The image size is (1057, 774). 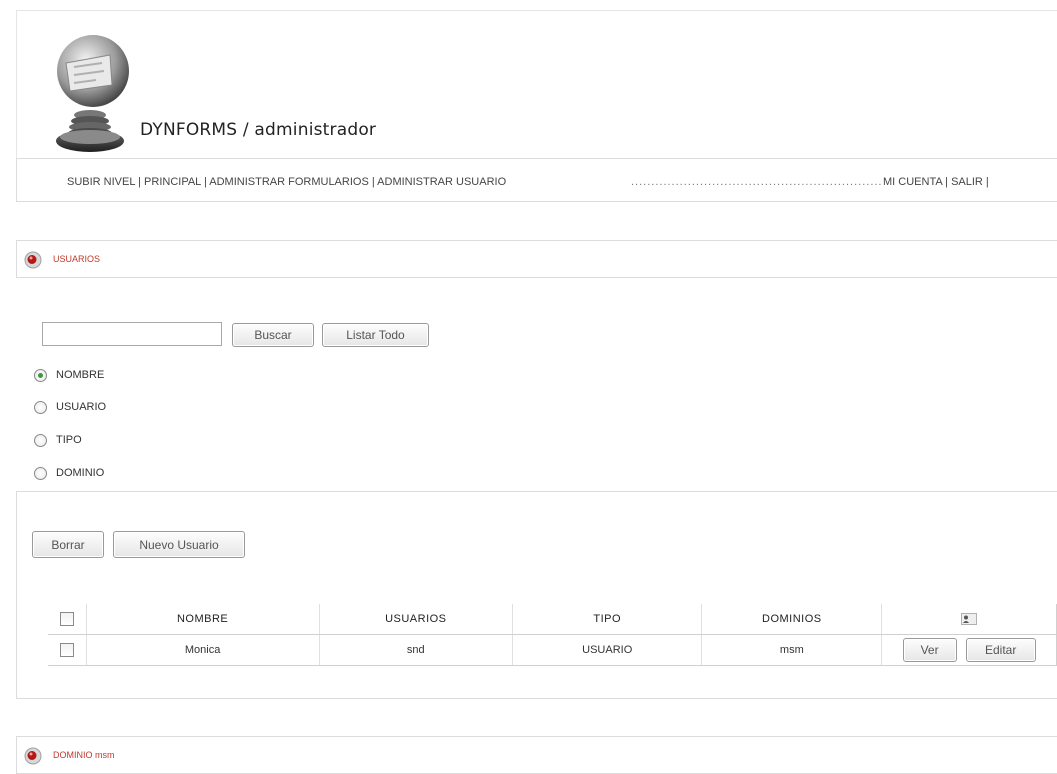 I want to click on dynforms-logo-icon, so click(x=92, y=93).